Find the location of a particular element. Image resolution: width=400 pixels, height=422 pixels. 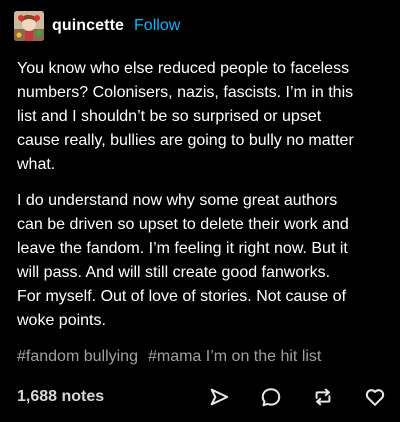

share-button is located at coordinates (219, 397).